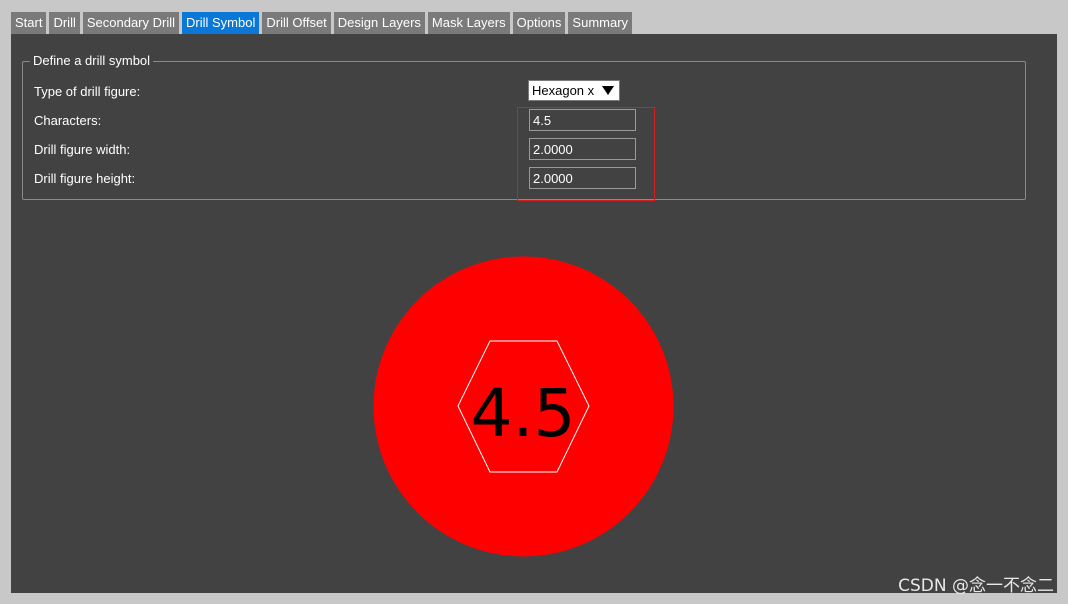 This screenshot has height=604, width=1068. What do you see at coordinates (82, 149) in the screenshot?
I see `drill-figure-width-label: Drill figure width:` at bounding box center [82, 149].